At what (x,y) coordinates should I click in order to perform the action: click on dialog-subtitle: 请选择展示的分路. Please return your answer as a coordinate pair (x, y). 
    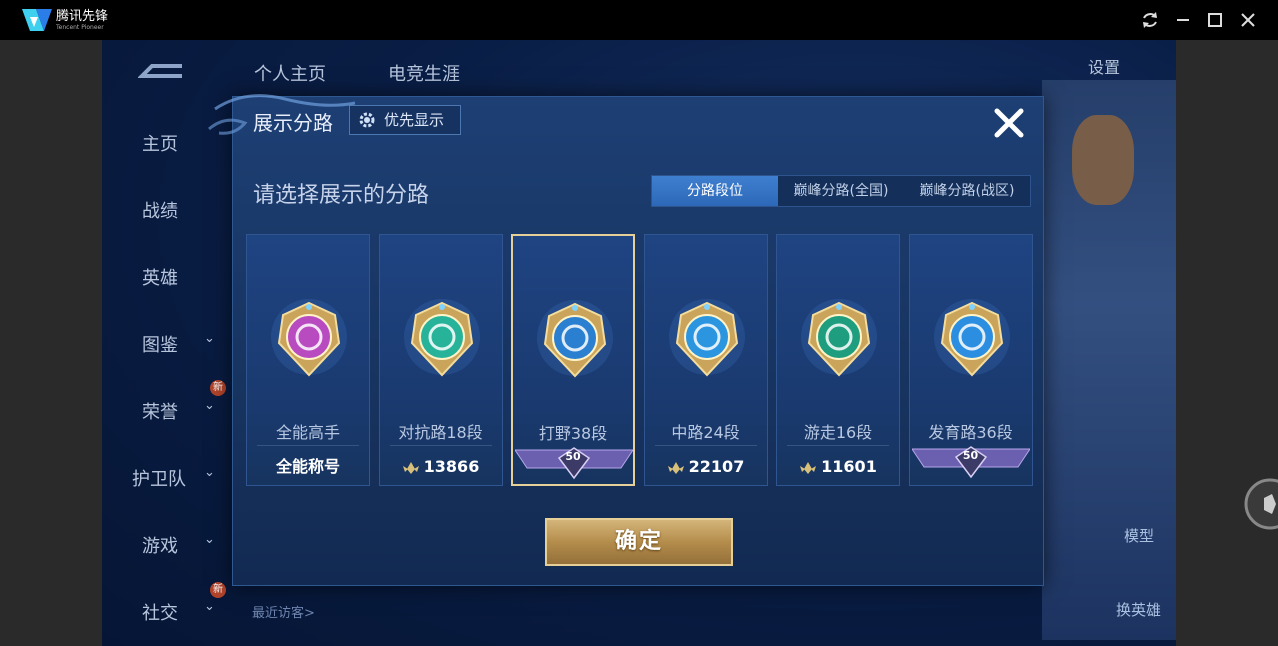
    Looking at the image, I should click on (341, 195).